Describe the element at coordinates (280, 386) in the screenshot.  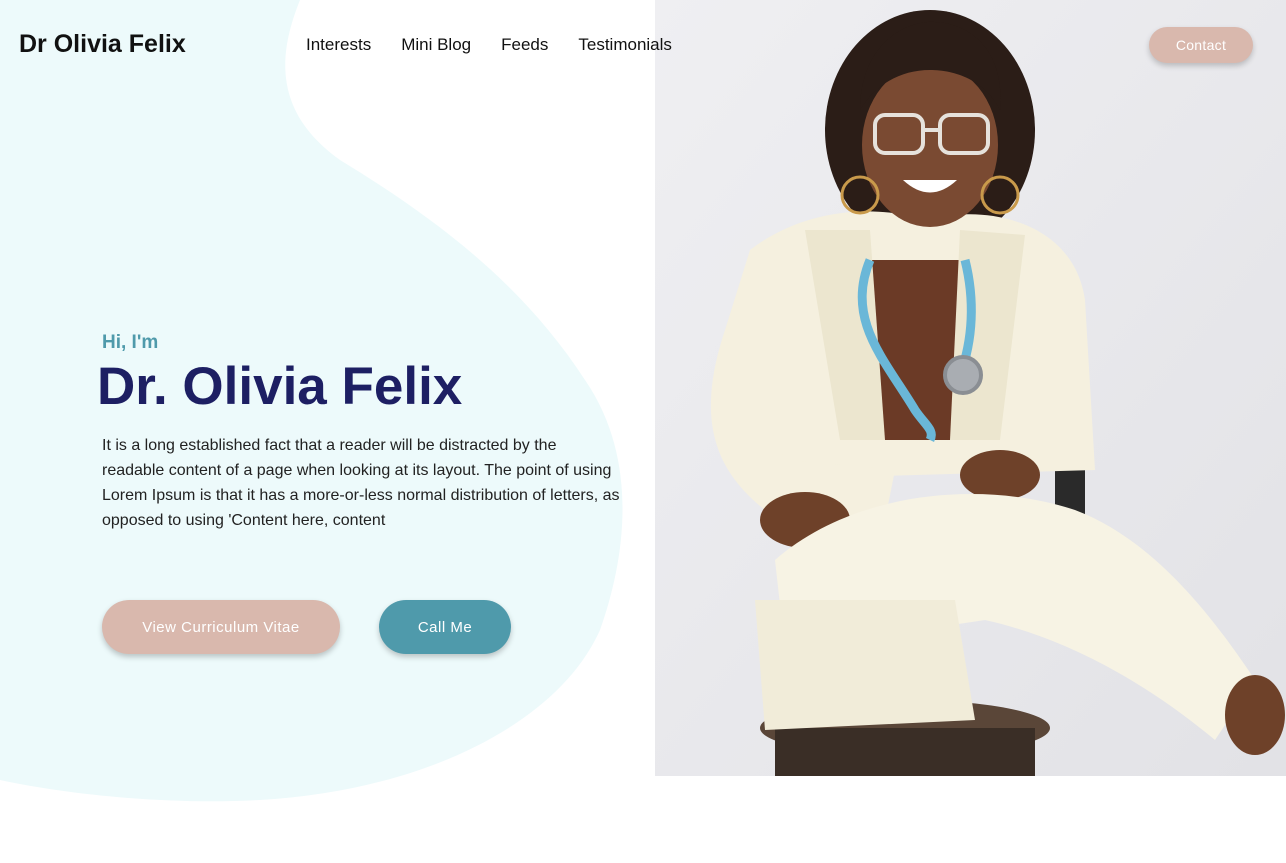
I see `hero-title: Dr. Olivia Felix` at that location.